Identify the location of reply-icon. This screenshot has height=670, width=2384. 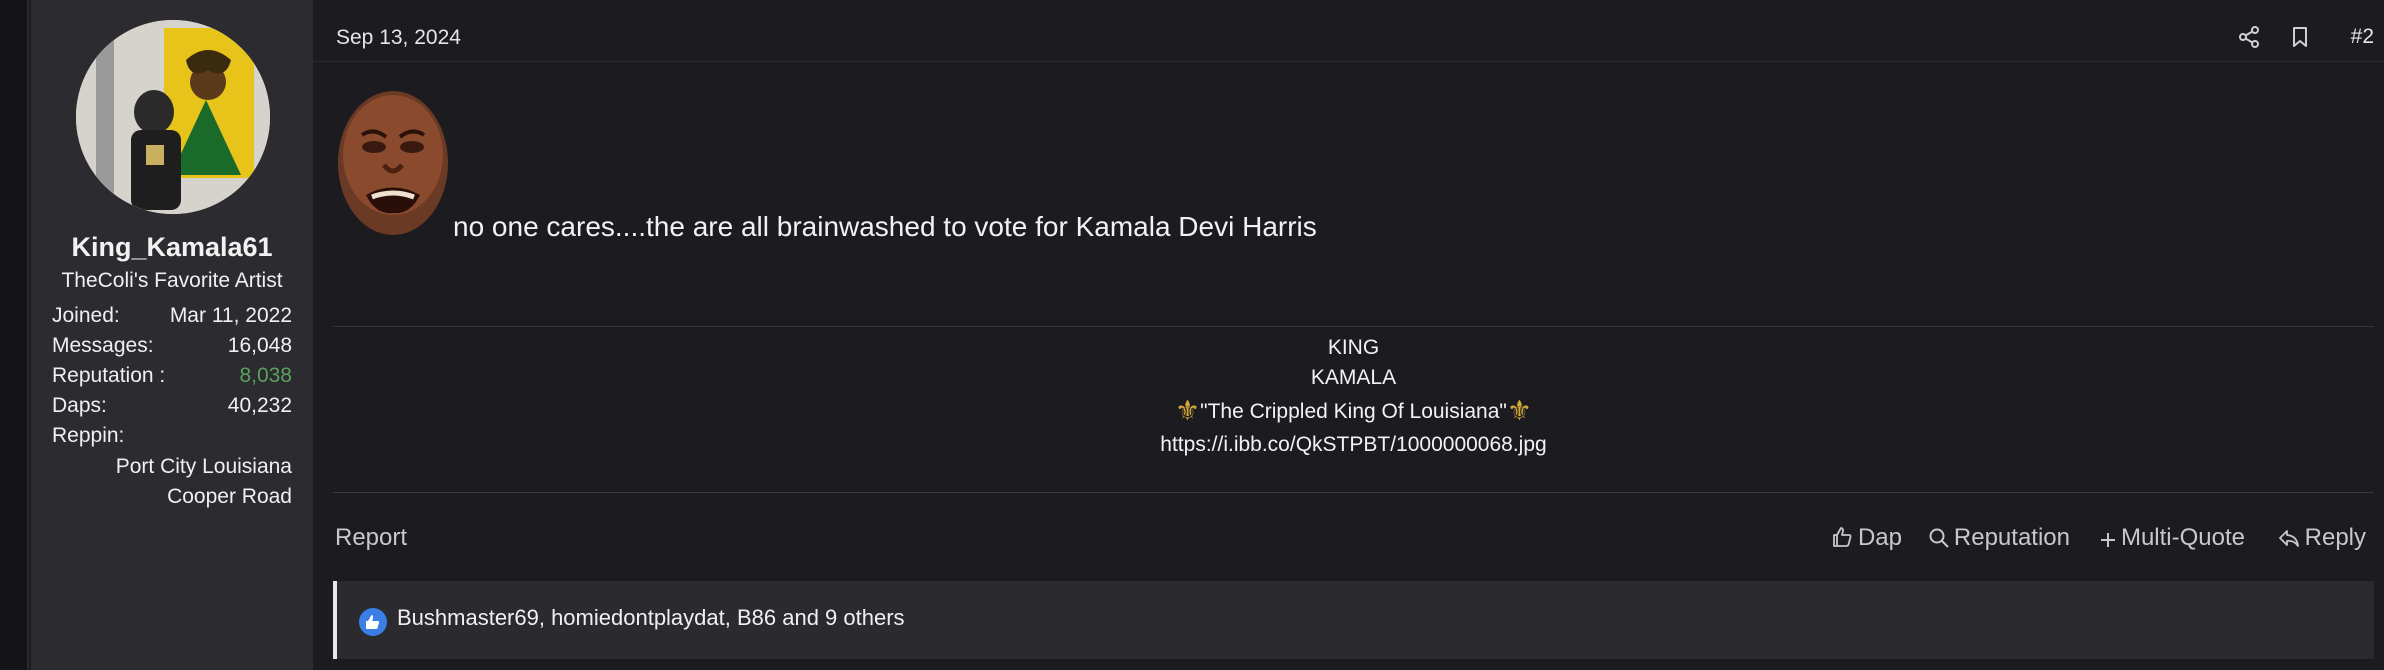
(2288, 538).